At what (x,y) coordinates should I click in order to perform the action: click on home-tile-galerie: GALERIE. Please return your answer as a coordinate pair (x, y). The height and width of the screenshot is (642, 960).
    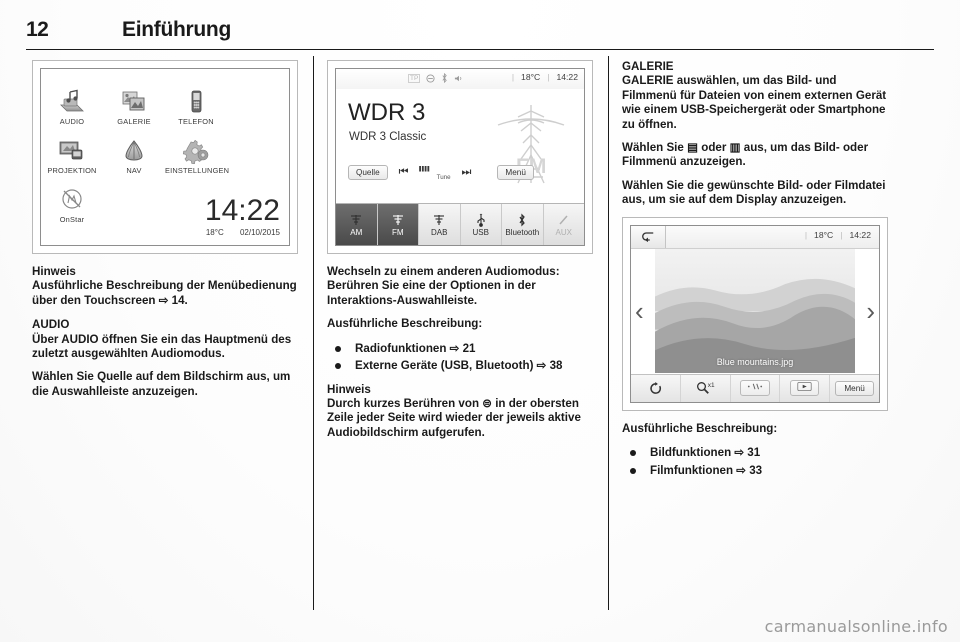
    Looking at the image, I should click on (134, 101).